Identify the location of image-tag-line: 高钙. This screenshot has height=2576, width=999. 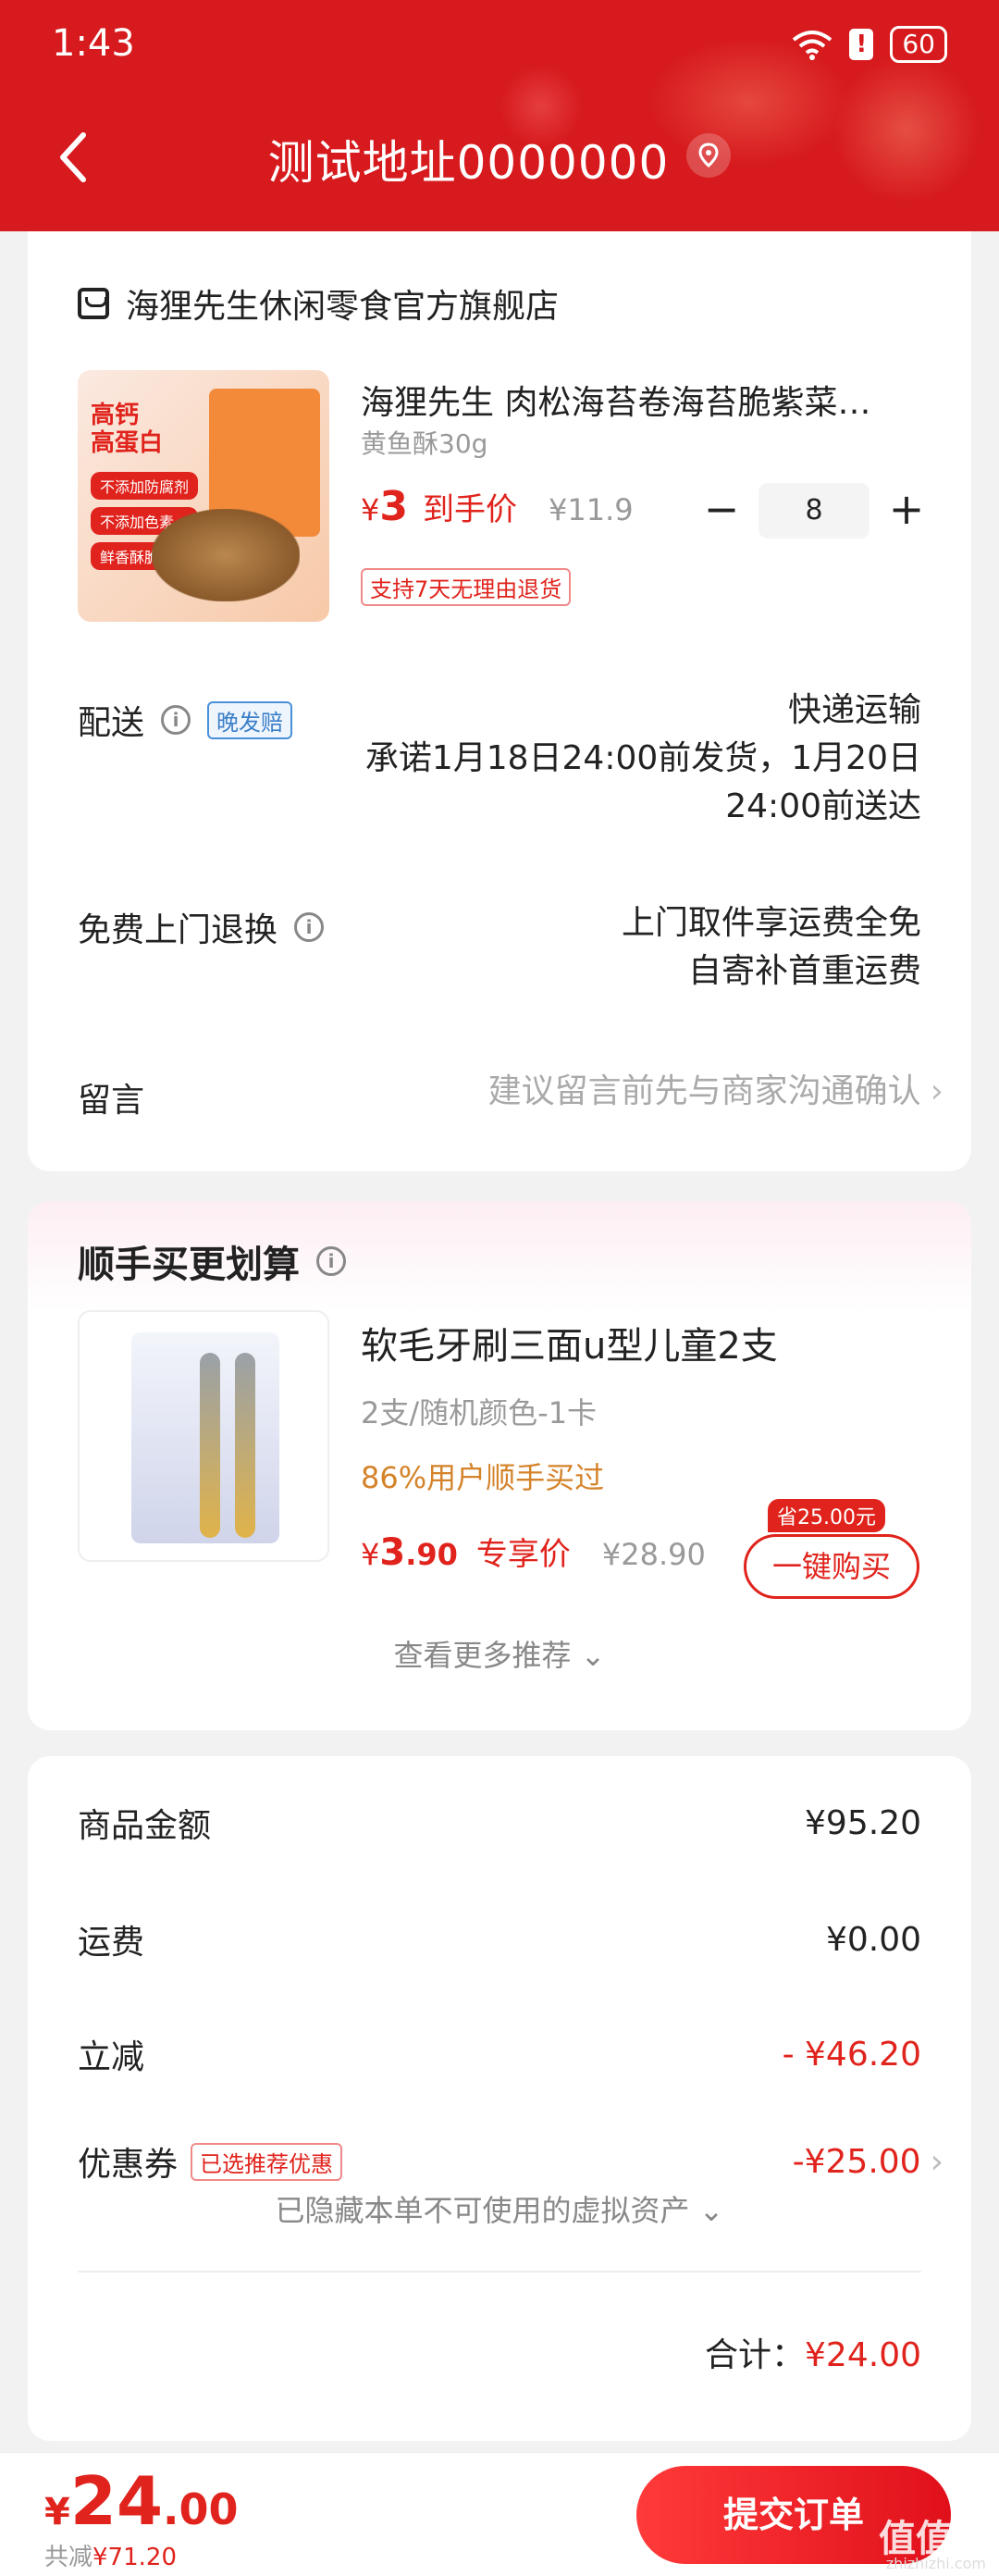
(116, 416).